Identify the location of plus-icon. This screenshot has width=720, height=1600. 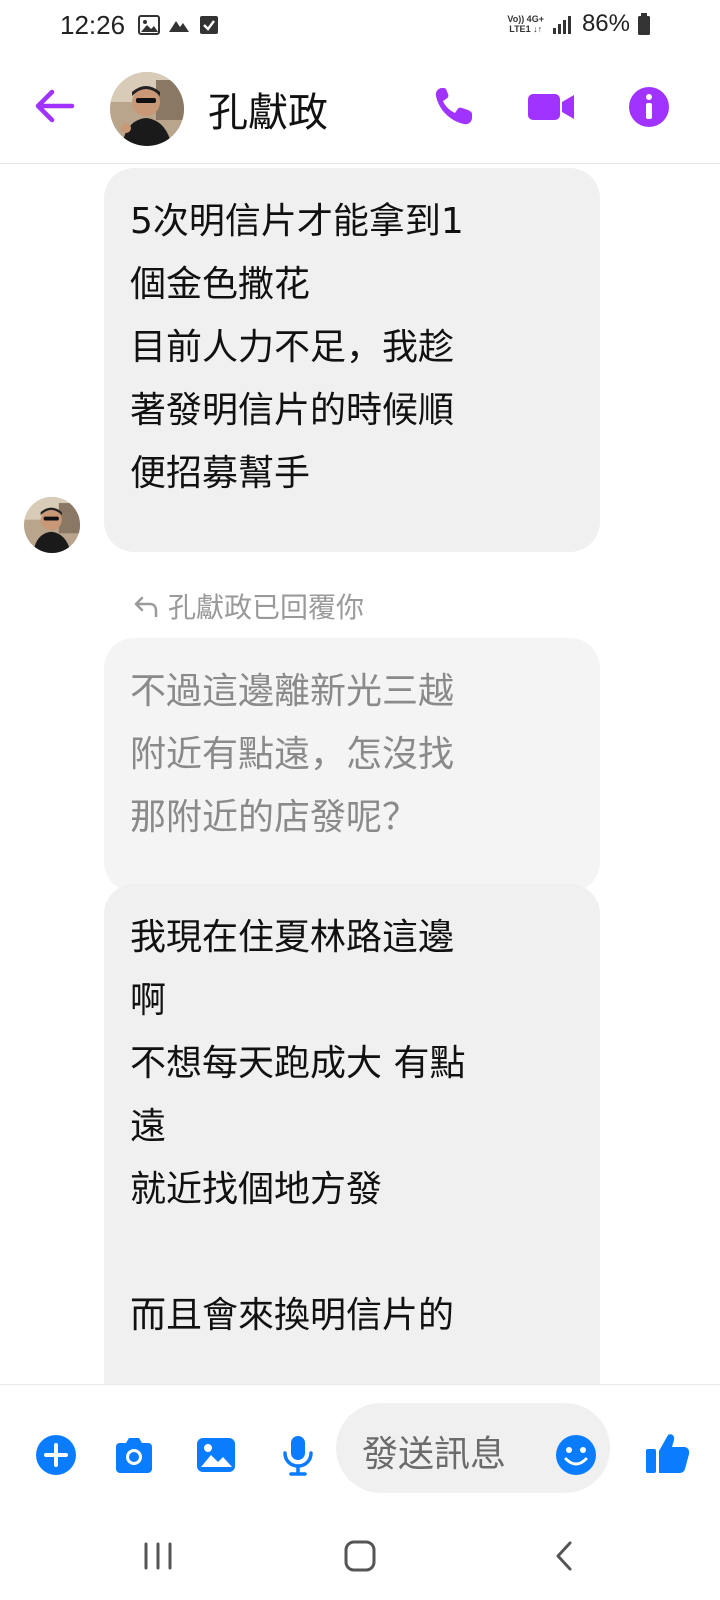
(56, 1455).